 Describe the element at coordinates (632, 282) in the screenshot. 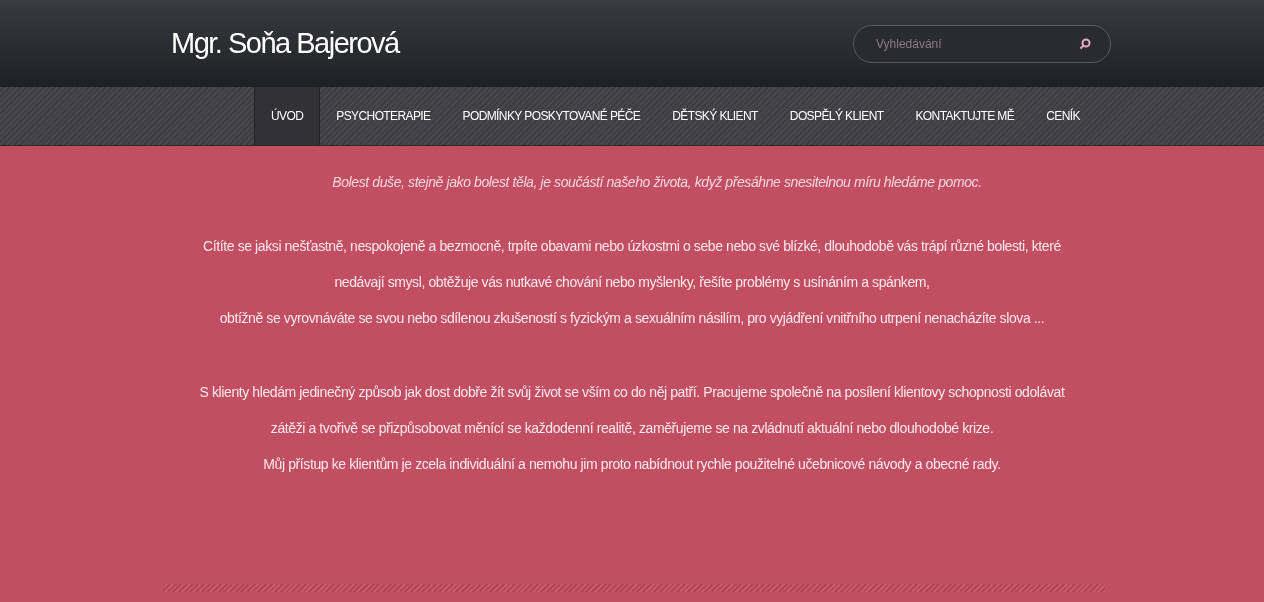

I see `paragraph-line: nedávají smysl, obtěžuje vás nutkavé chování nebo myšlenky, řešíte problémy s usínáním a spánkem,` at that location.